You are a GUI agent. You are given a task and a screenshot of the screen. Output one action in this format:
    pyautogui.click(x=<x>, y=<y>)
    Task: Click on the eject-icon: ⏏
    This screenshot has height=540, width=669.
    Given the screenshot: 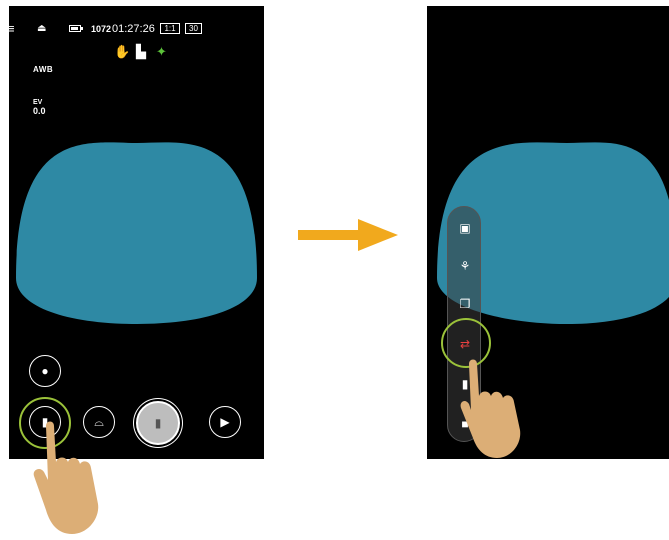 What is the action you would take?
    pyautogui.click(x=41, y=29)
    